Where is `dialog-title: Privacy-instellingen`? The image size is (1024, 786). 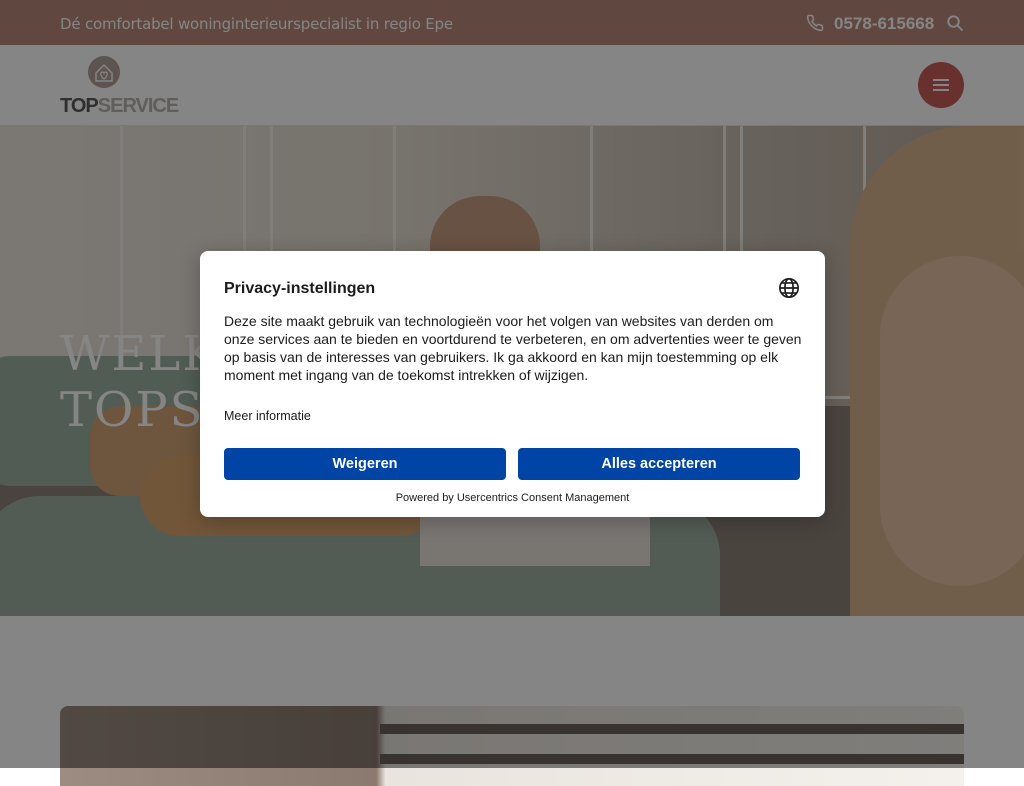 dialog-title: Privacy-instellingen is located at coordinates (300, 288).